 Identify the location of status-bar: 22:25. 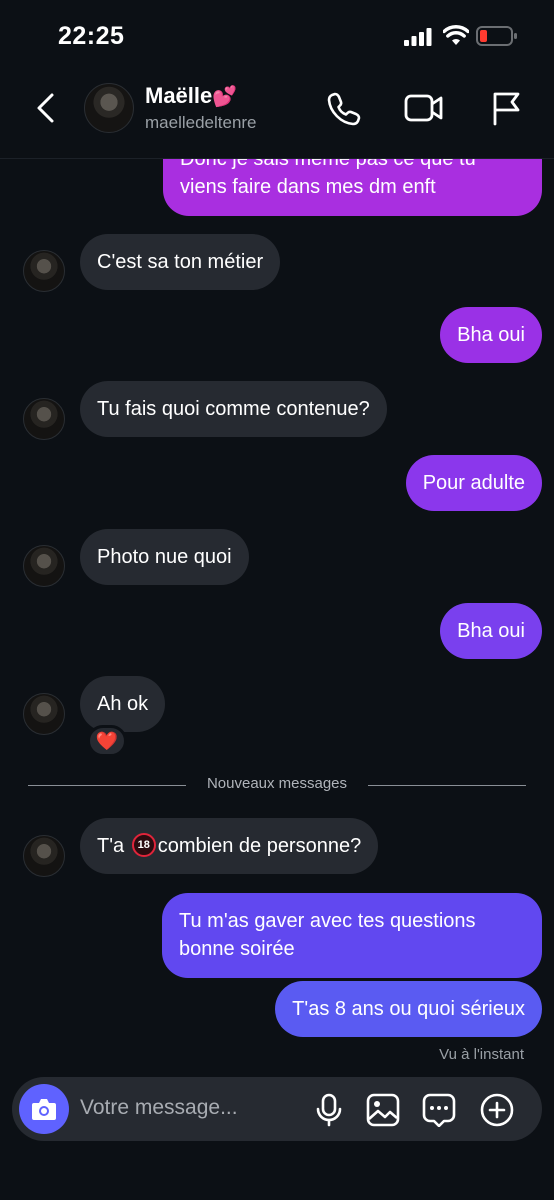
(277, 35).